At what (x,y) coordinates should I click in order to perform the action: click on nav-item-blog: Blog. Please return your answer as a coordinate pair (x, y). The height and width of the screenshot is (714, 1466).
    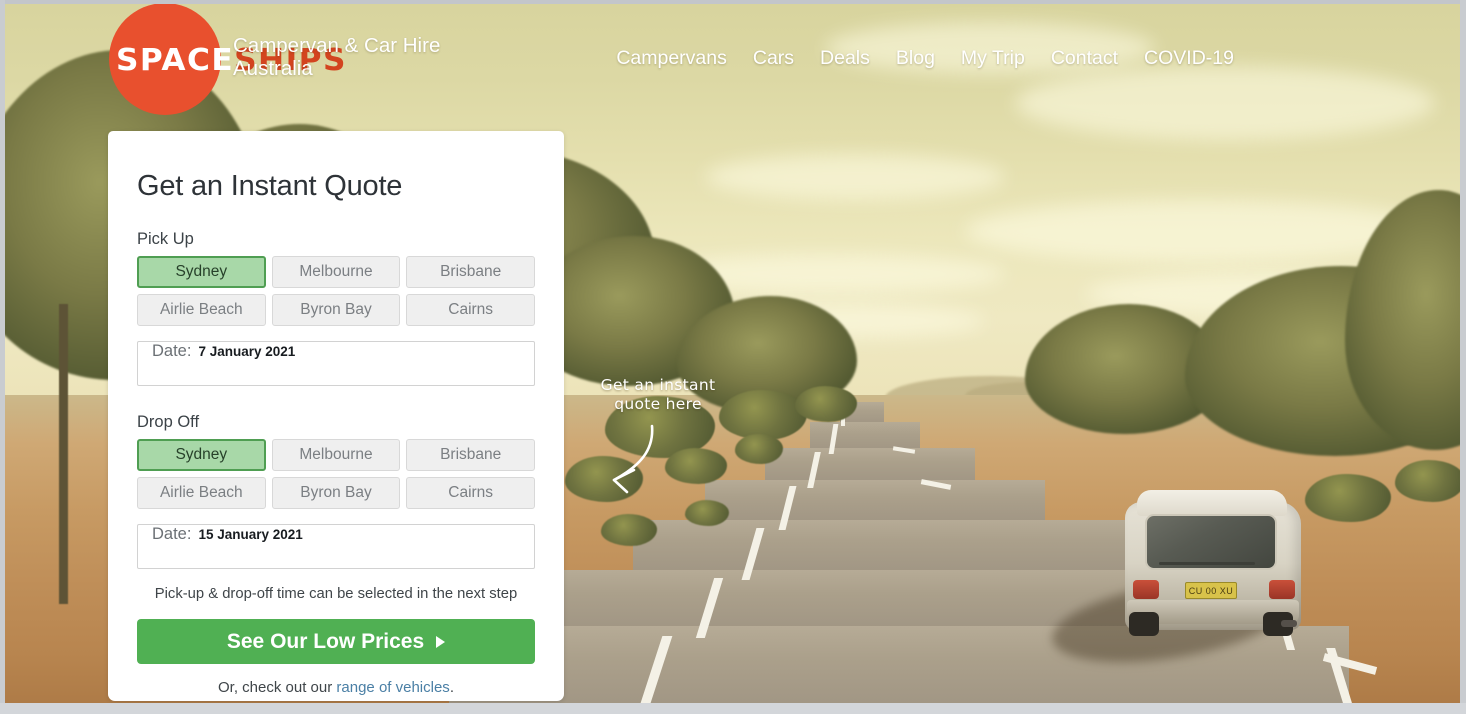
    Looking at the image, I should click on (915, 58).